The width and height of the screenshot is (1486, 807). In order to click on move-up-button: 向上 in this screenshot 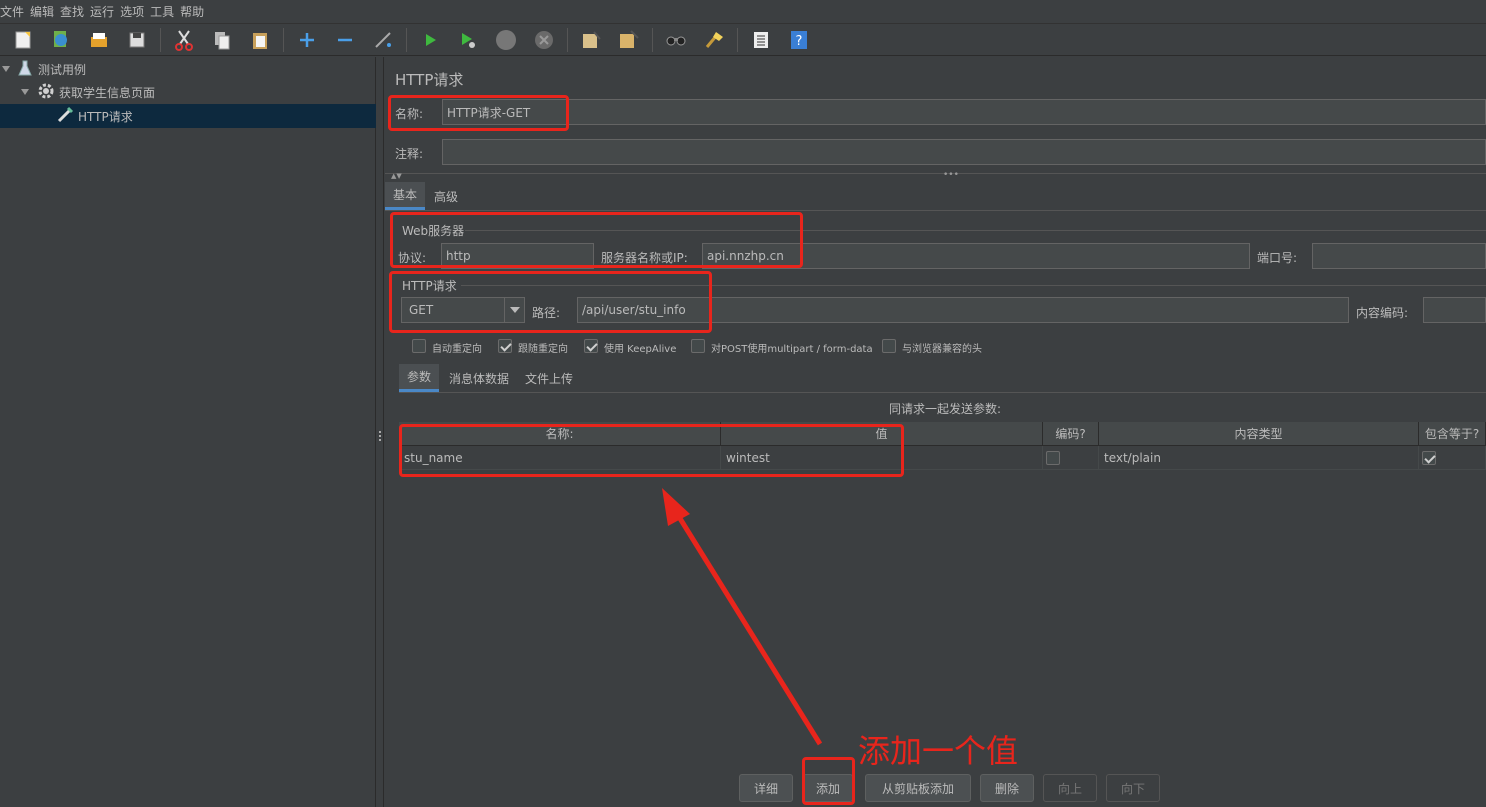, I will do `click(1070, 788)`.